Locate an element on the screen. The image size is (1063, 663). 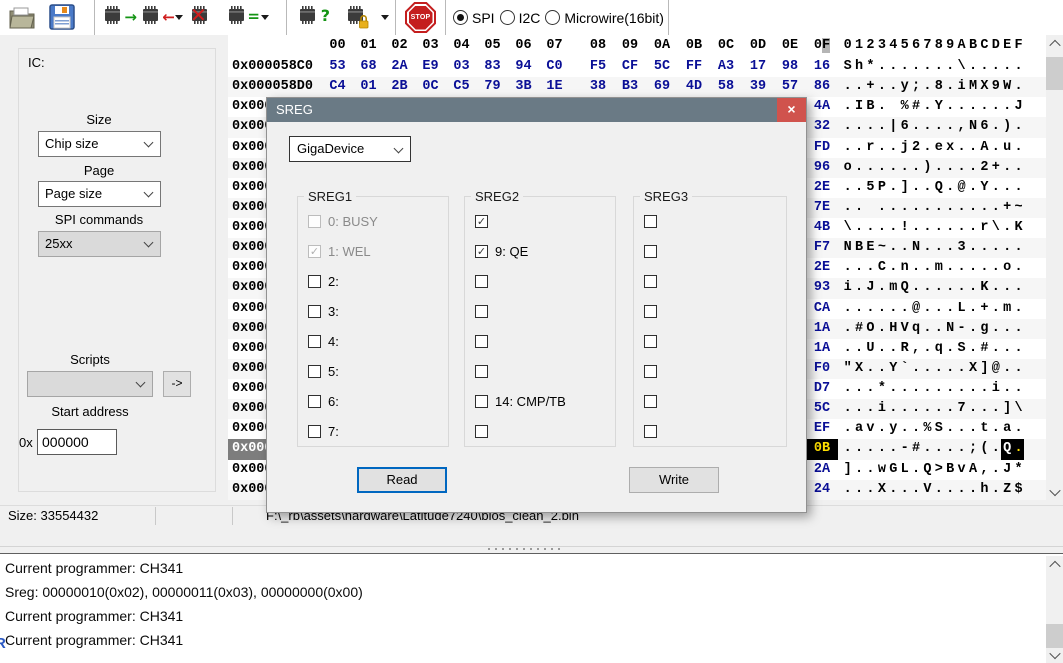
ascii-cell: C is located at coordinates (881, 268).